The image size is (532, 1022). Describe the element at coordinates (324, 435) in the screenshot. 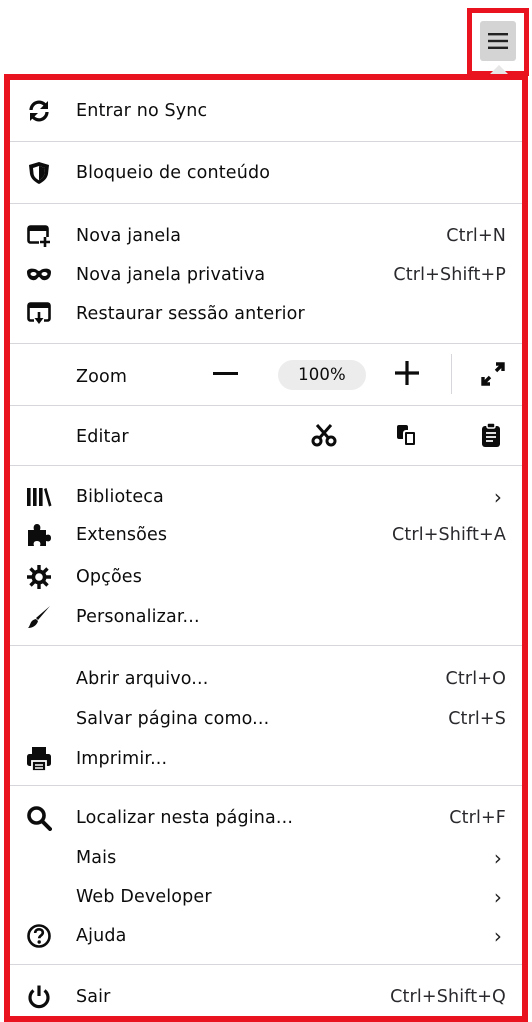

I see `scissors-icon` at that location.